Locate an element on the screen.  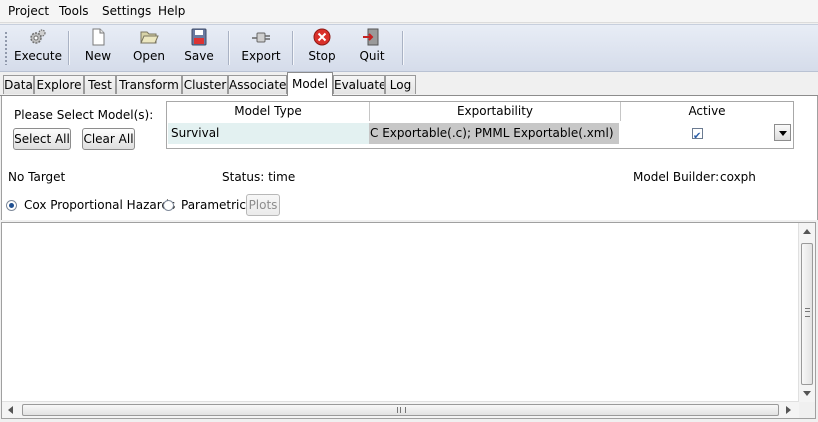
tab-evaluate: Evaluate is located at coordinates (359, 84).